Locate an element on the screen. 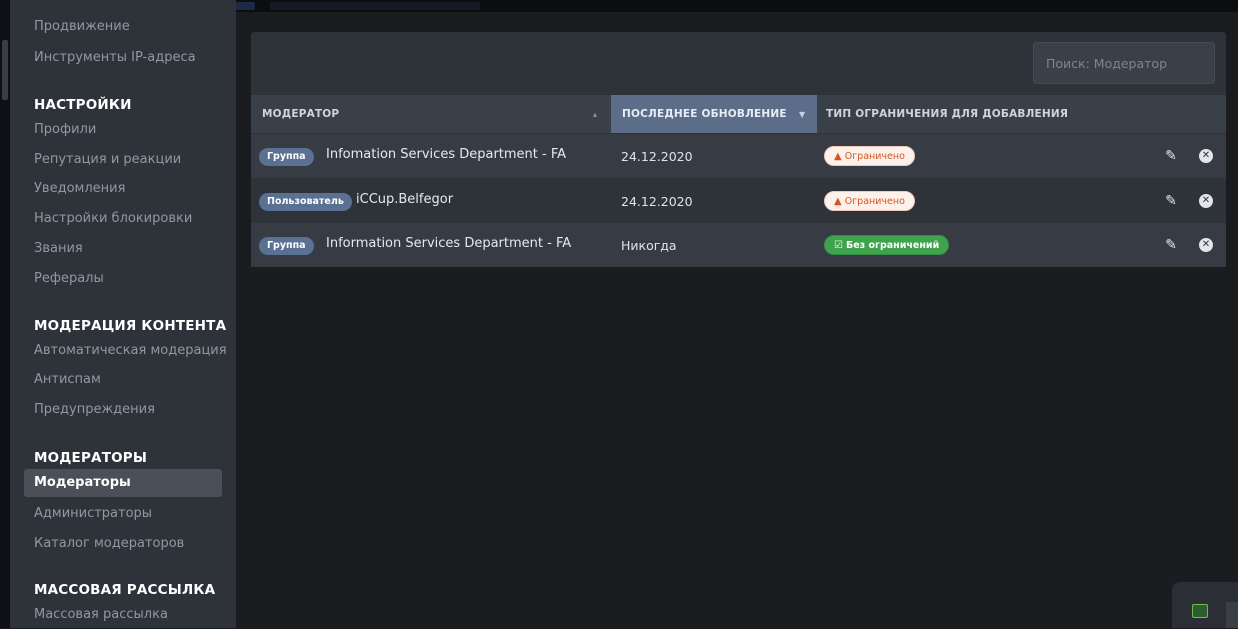 The width and height of the screenshot is (1238, 629). search-input: Поиск: Модератор is located at coordinates (1124, 63).